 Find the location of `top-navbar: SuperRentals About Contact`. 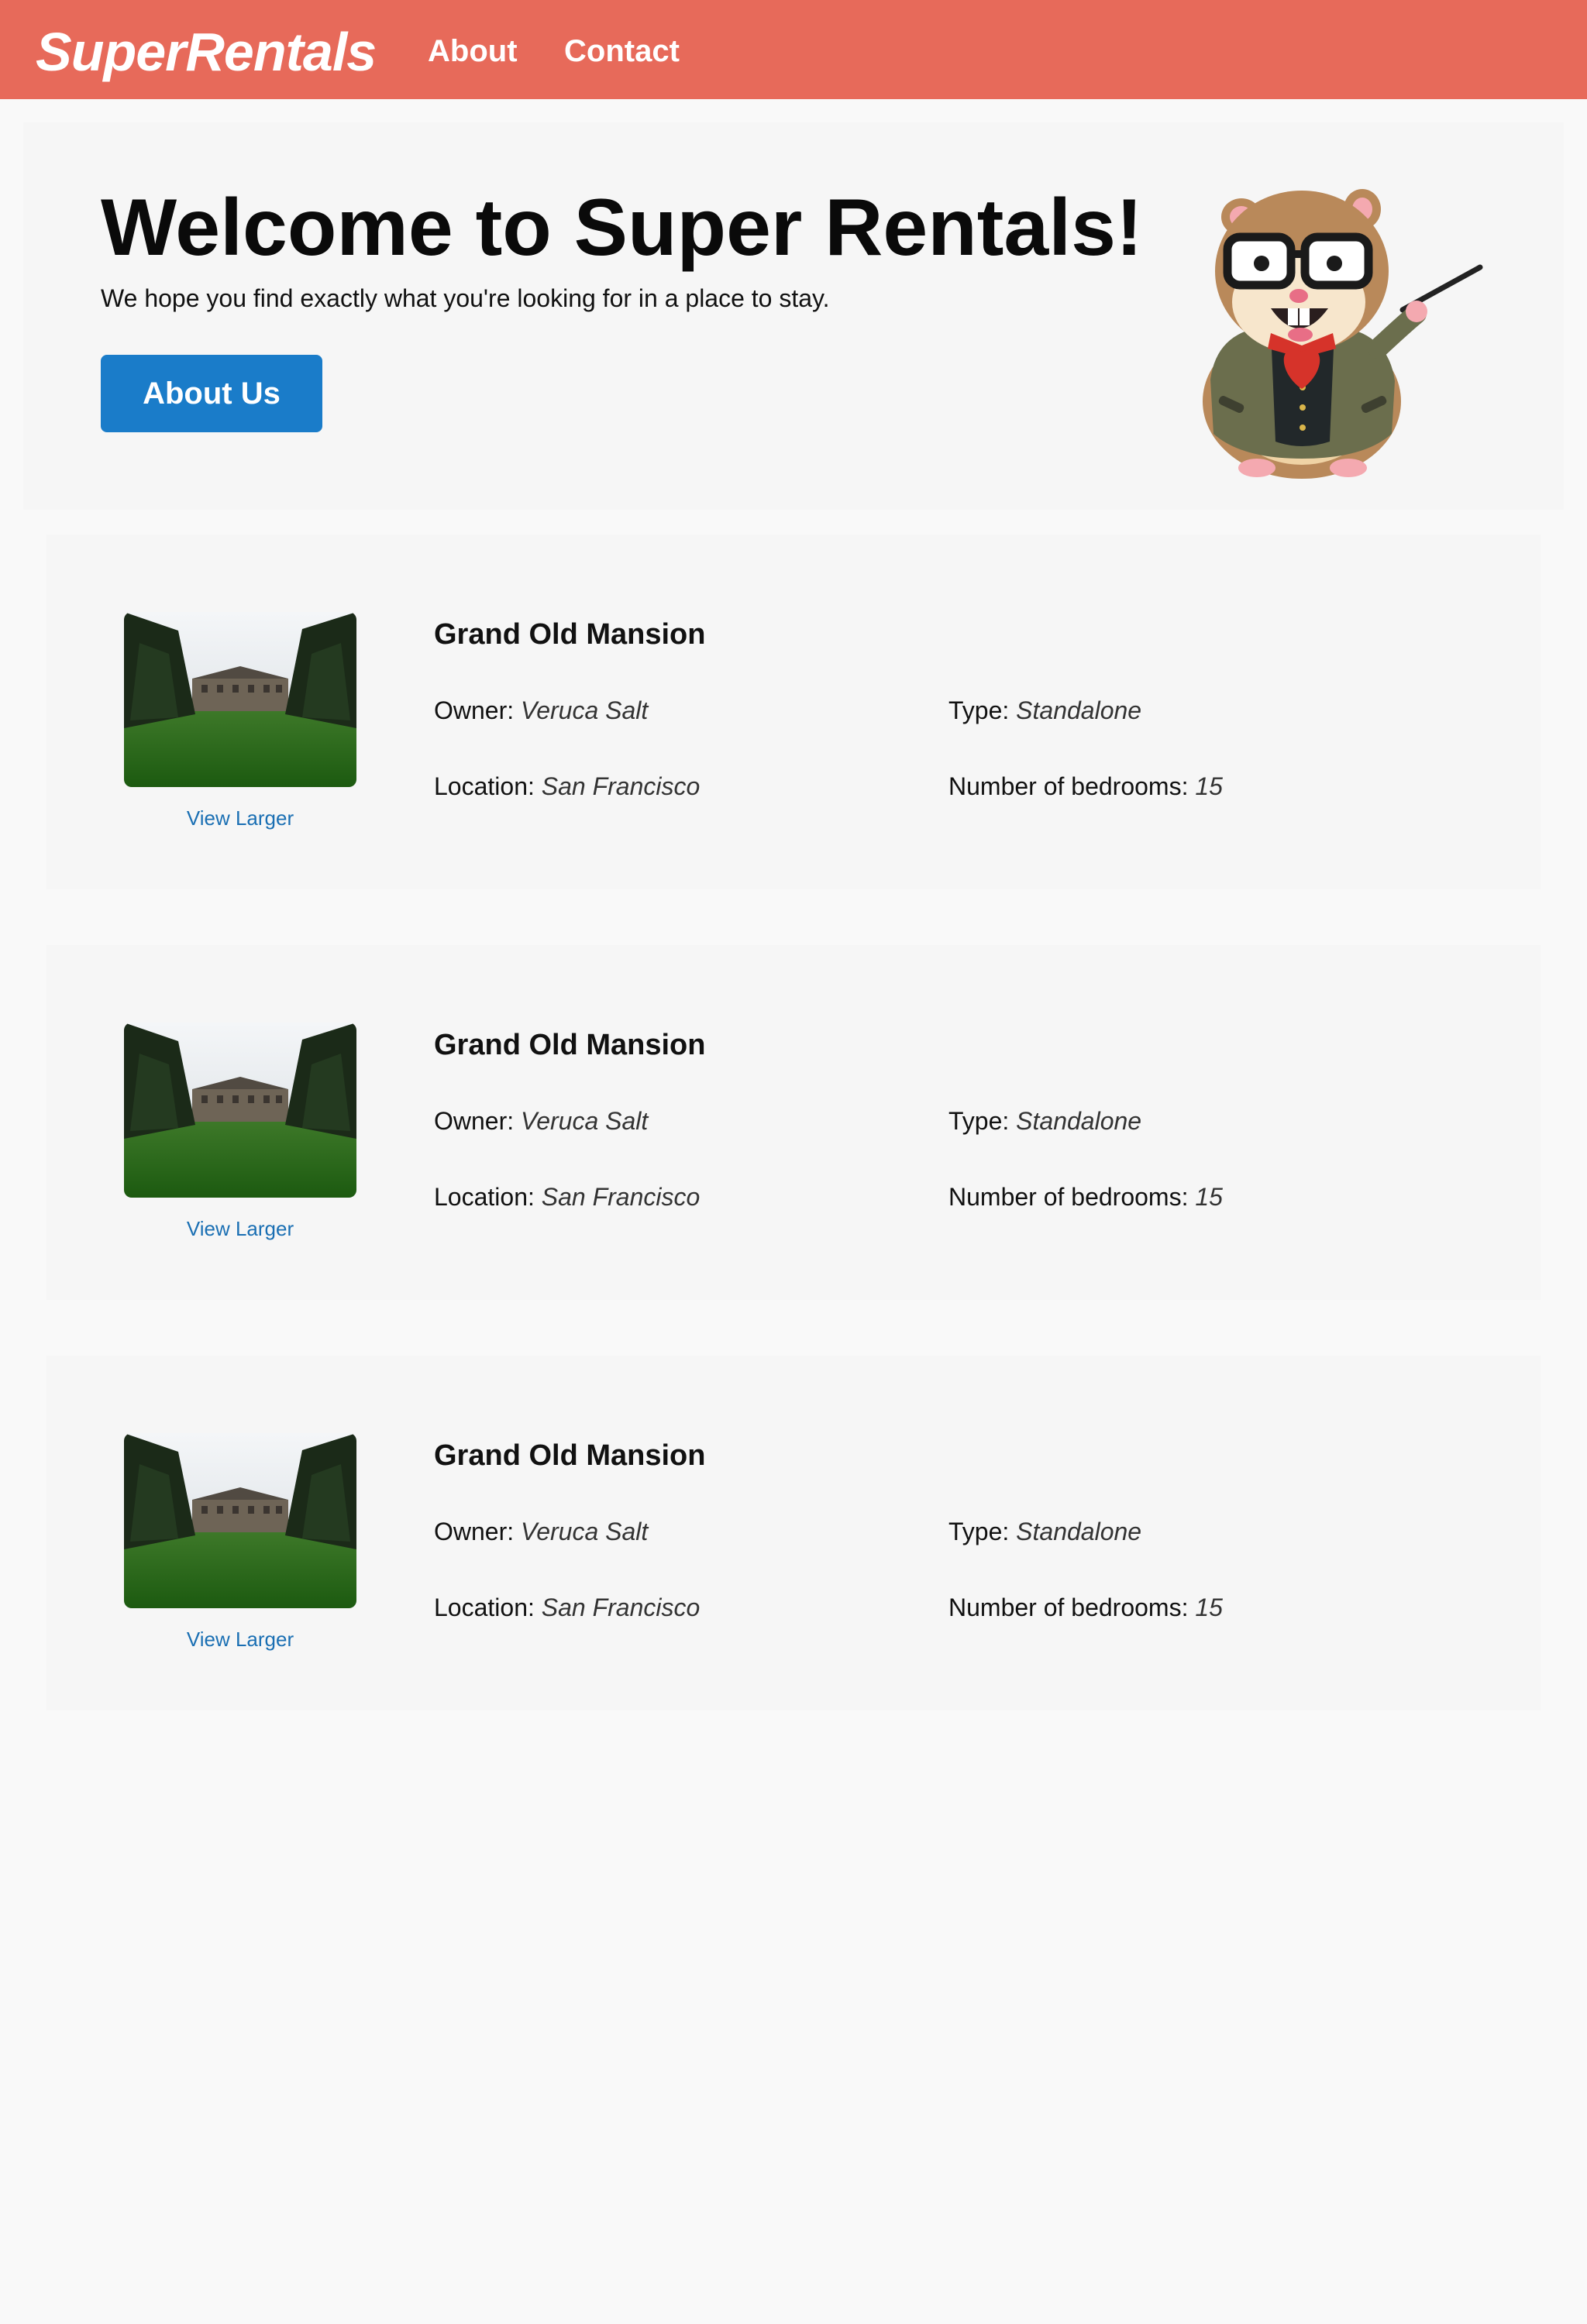

top-navbar: SuperRentals About Contact is located at coordinates (793, 49).